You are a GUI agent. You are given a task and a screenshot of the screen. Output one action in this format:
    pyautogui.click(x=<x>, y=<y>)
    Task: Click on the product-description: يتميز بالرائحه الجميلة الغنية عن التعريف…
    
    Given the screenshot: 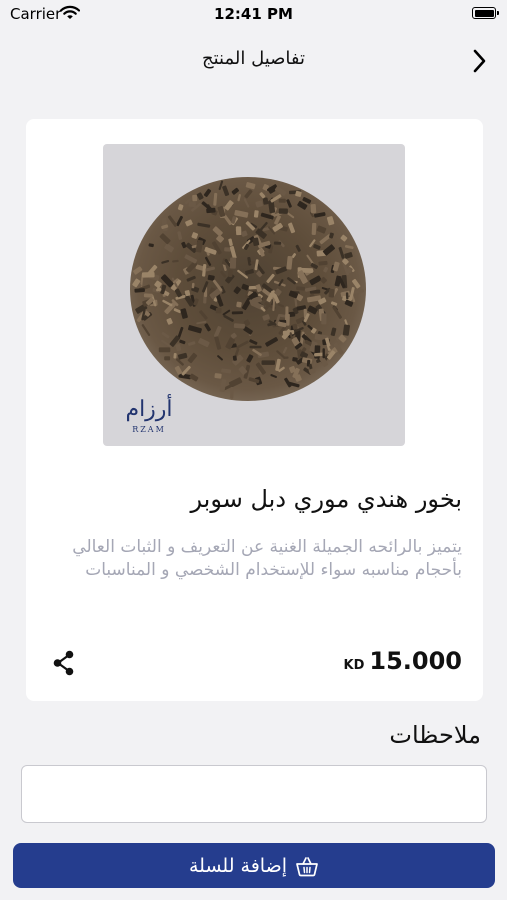 What is the action you would take?
    pyautogui.click(x=267, y=558)
    